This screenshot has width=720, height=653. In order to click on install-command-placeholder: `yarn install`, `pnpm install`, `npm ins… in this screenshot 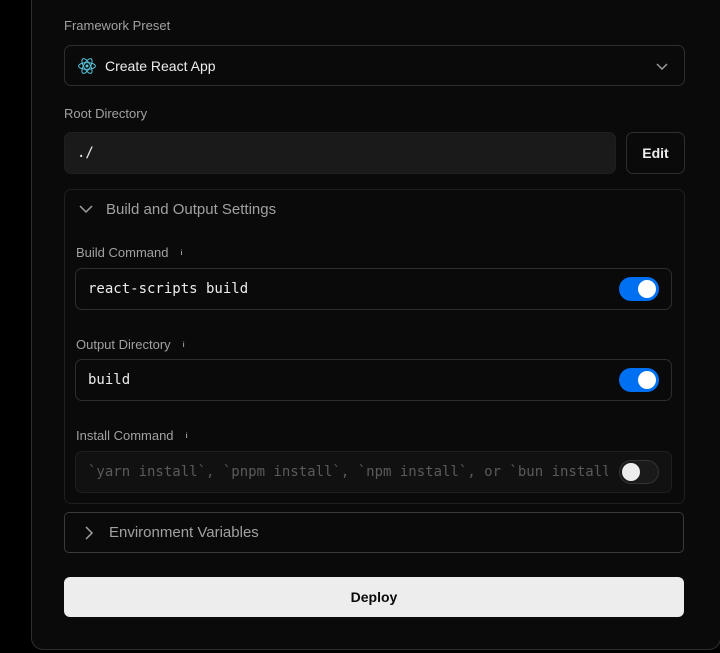, I will do `click(348, 472)`.